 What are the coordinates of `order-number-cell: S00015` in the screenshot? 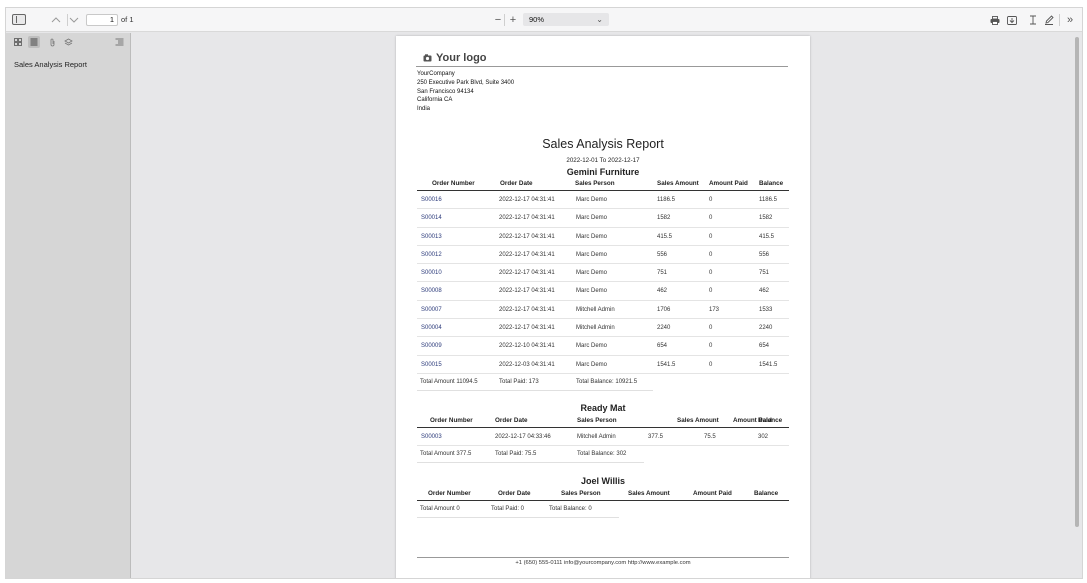 It's located at (431, 365).